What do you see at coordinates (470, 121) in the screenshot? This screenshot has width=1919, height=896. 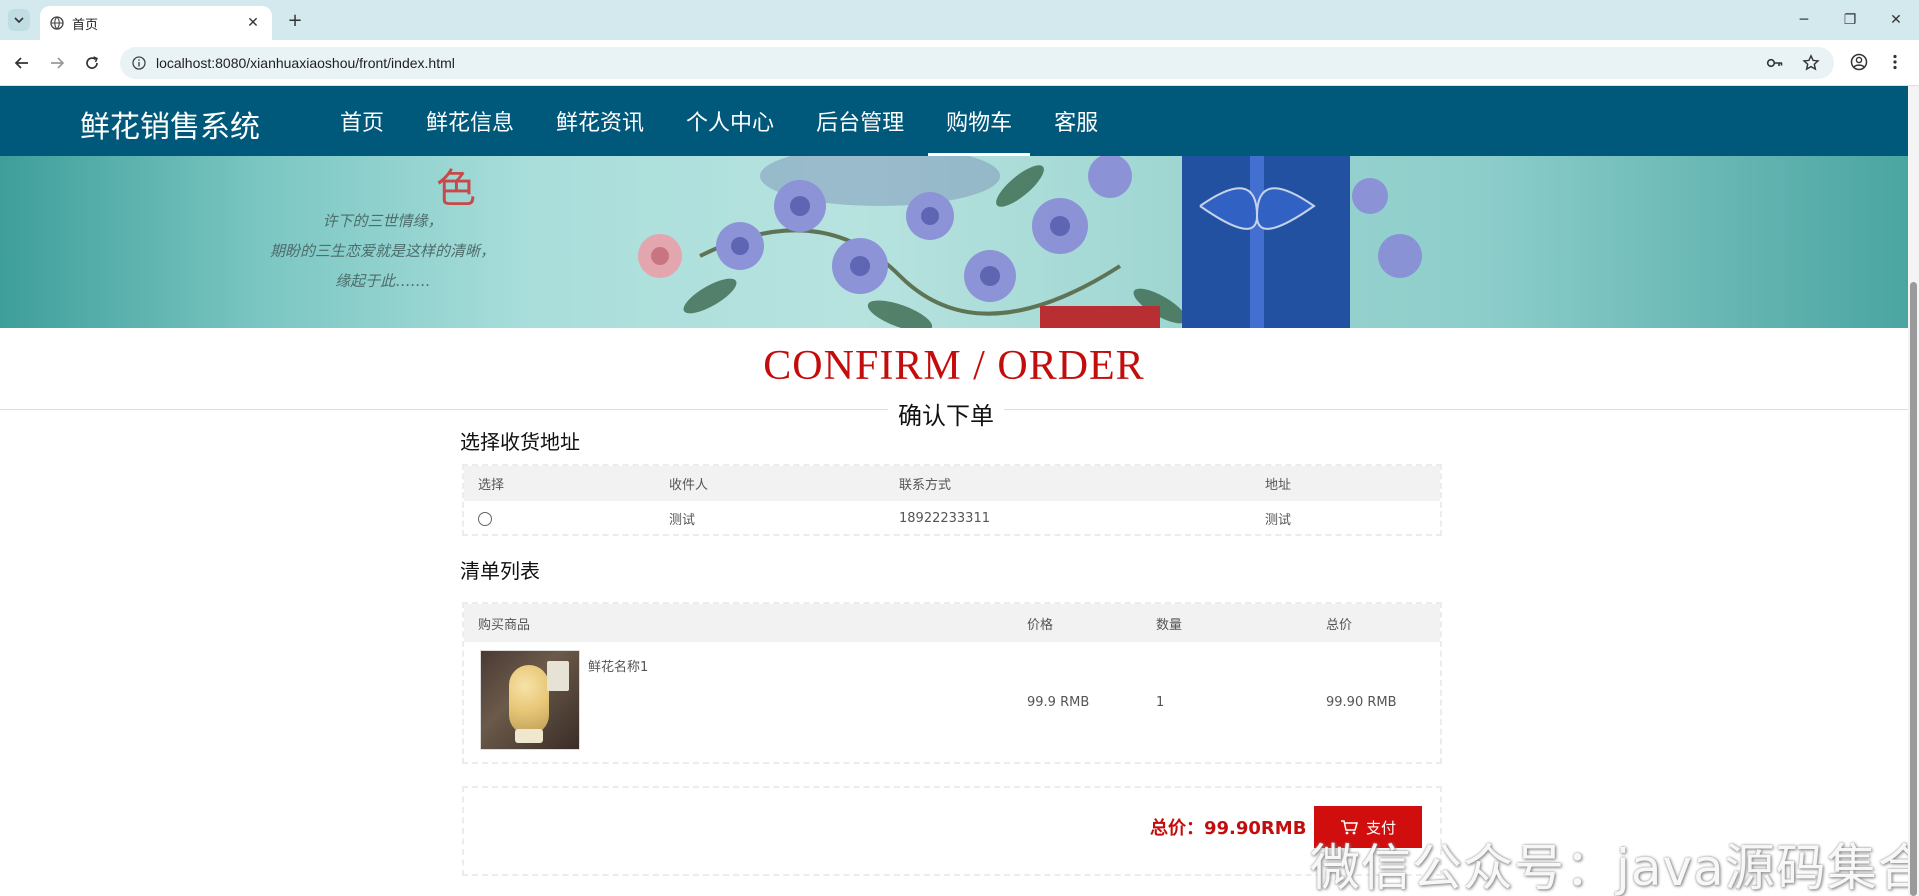 I see `menu-item-flower-info: 鲜花信息` at bounding box center [470, 121].